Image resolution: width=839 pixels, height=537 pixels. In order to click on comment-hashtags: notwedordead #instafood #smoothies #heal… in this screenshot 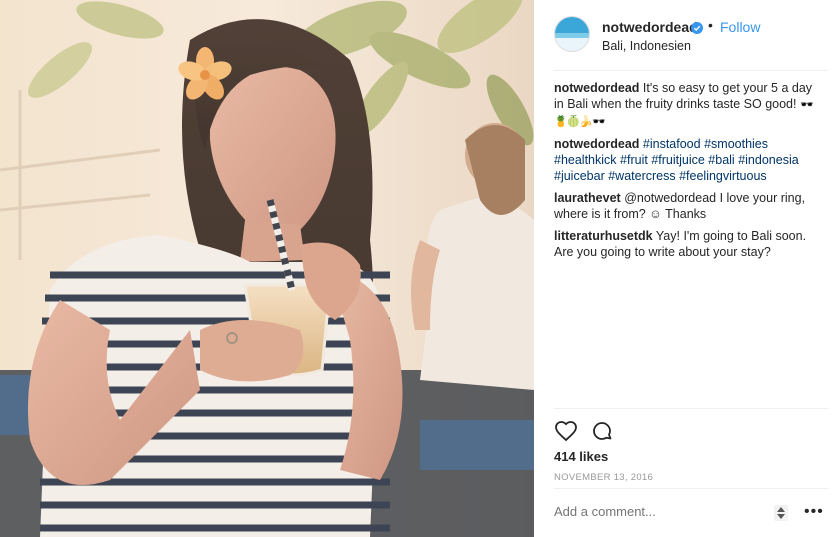, I will do `click(686, 160)`.